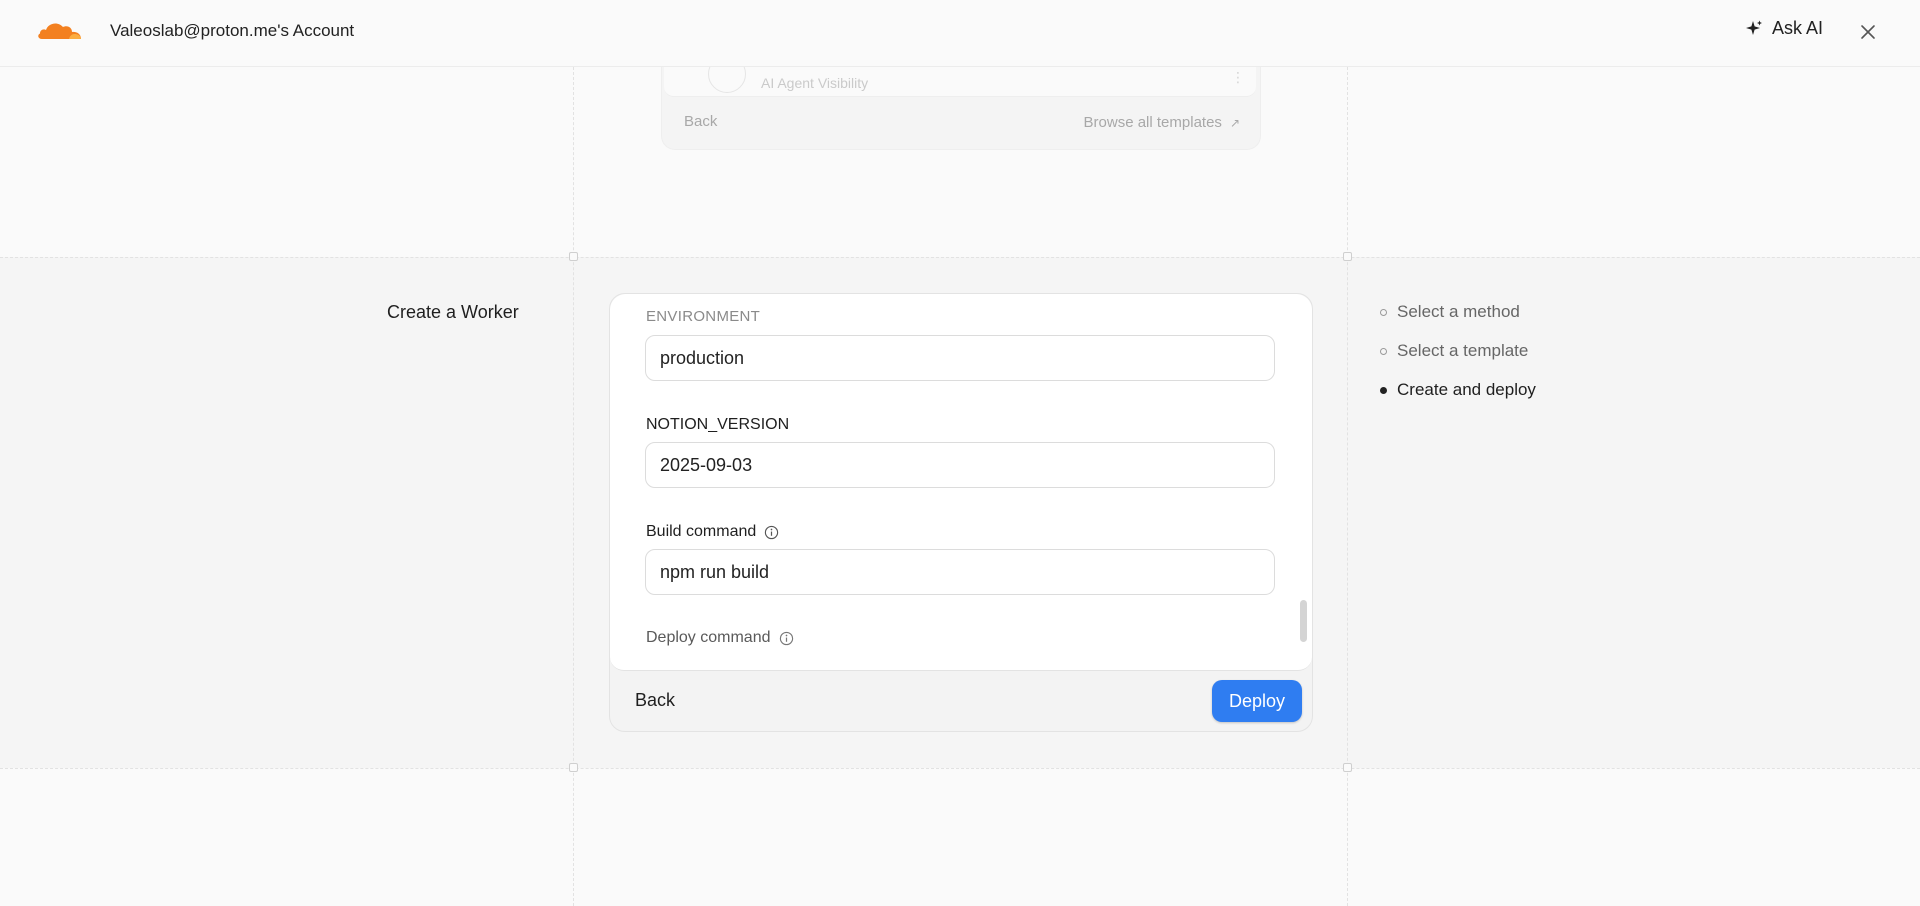 The height and width of the screenshot is (906, 1920). What do you see at coordinates (1754, 27) in the screenshot?
I see `sparkle-icon` at bounding box center [1754, 27].